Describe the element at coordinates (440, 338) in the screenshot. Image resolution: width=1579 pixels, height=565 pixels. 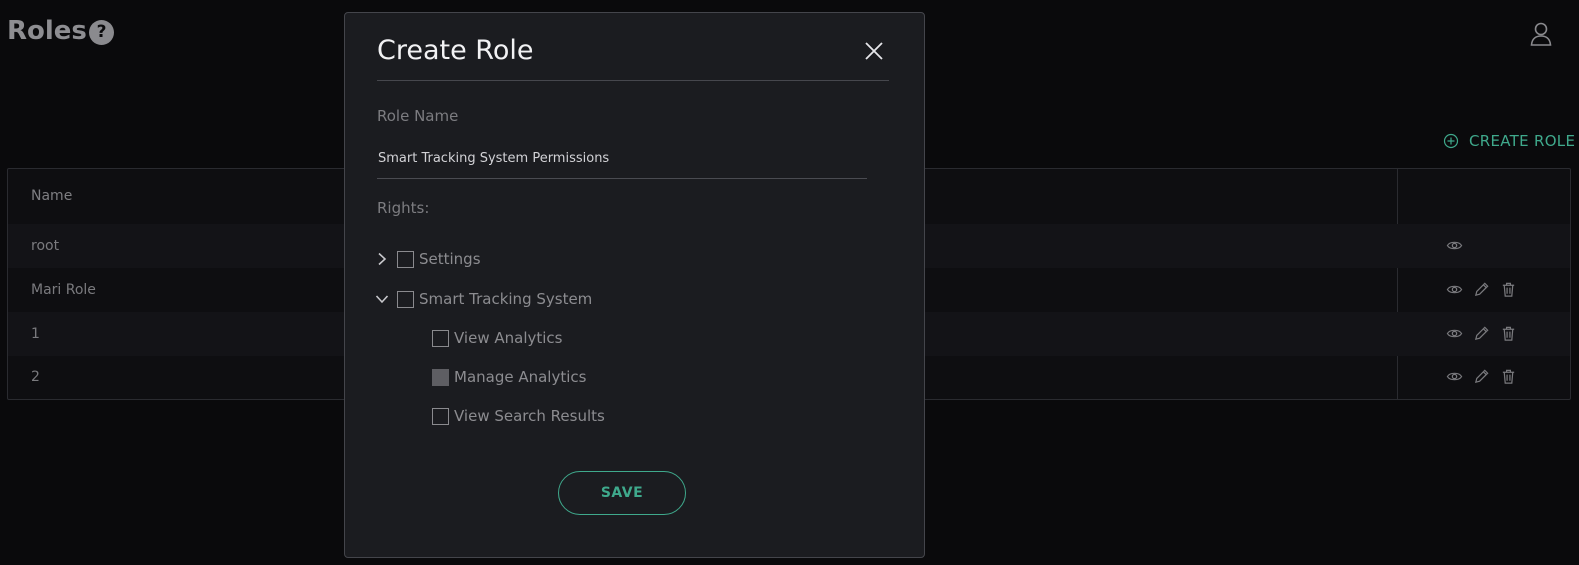
I see `view-analytics-checkbox` at that location.